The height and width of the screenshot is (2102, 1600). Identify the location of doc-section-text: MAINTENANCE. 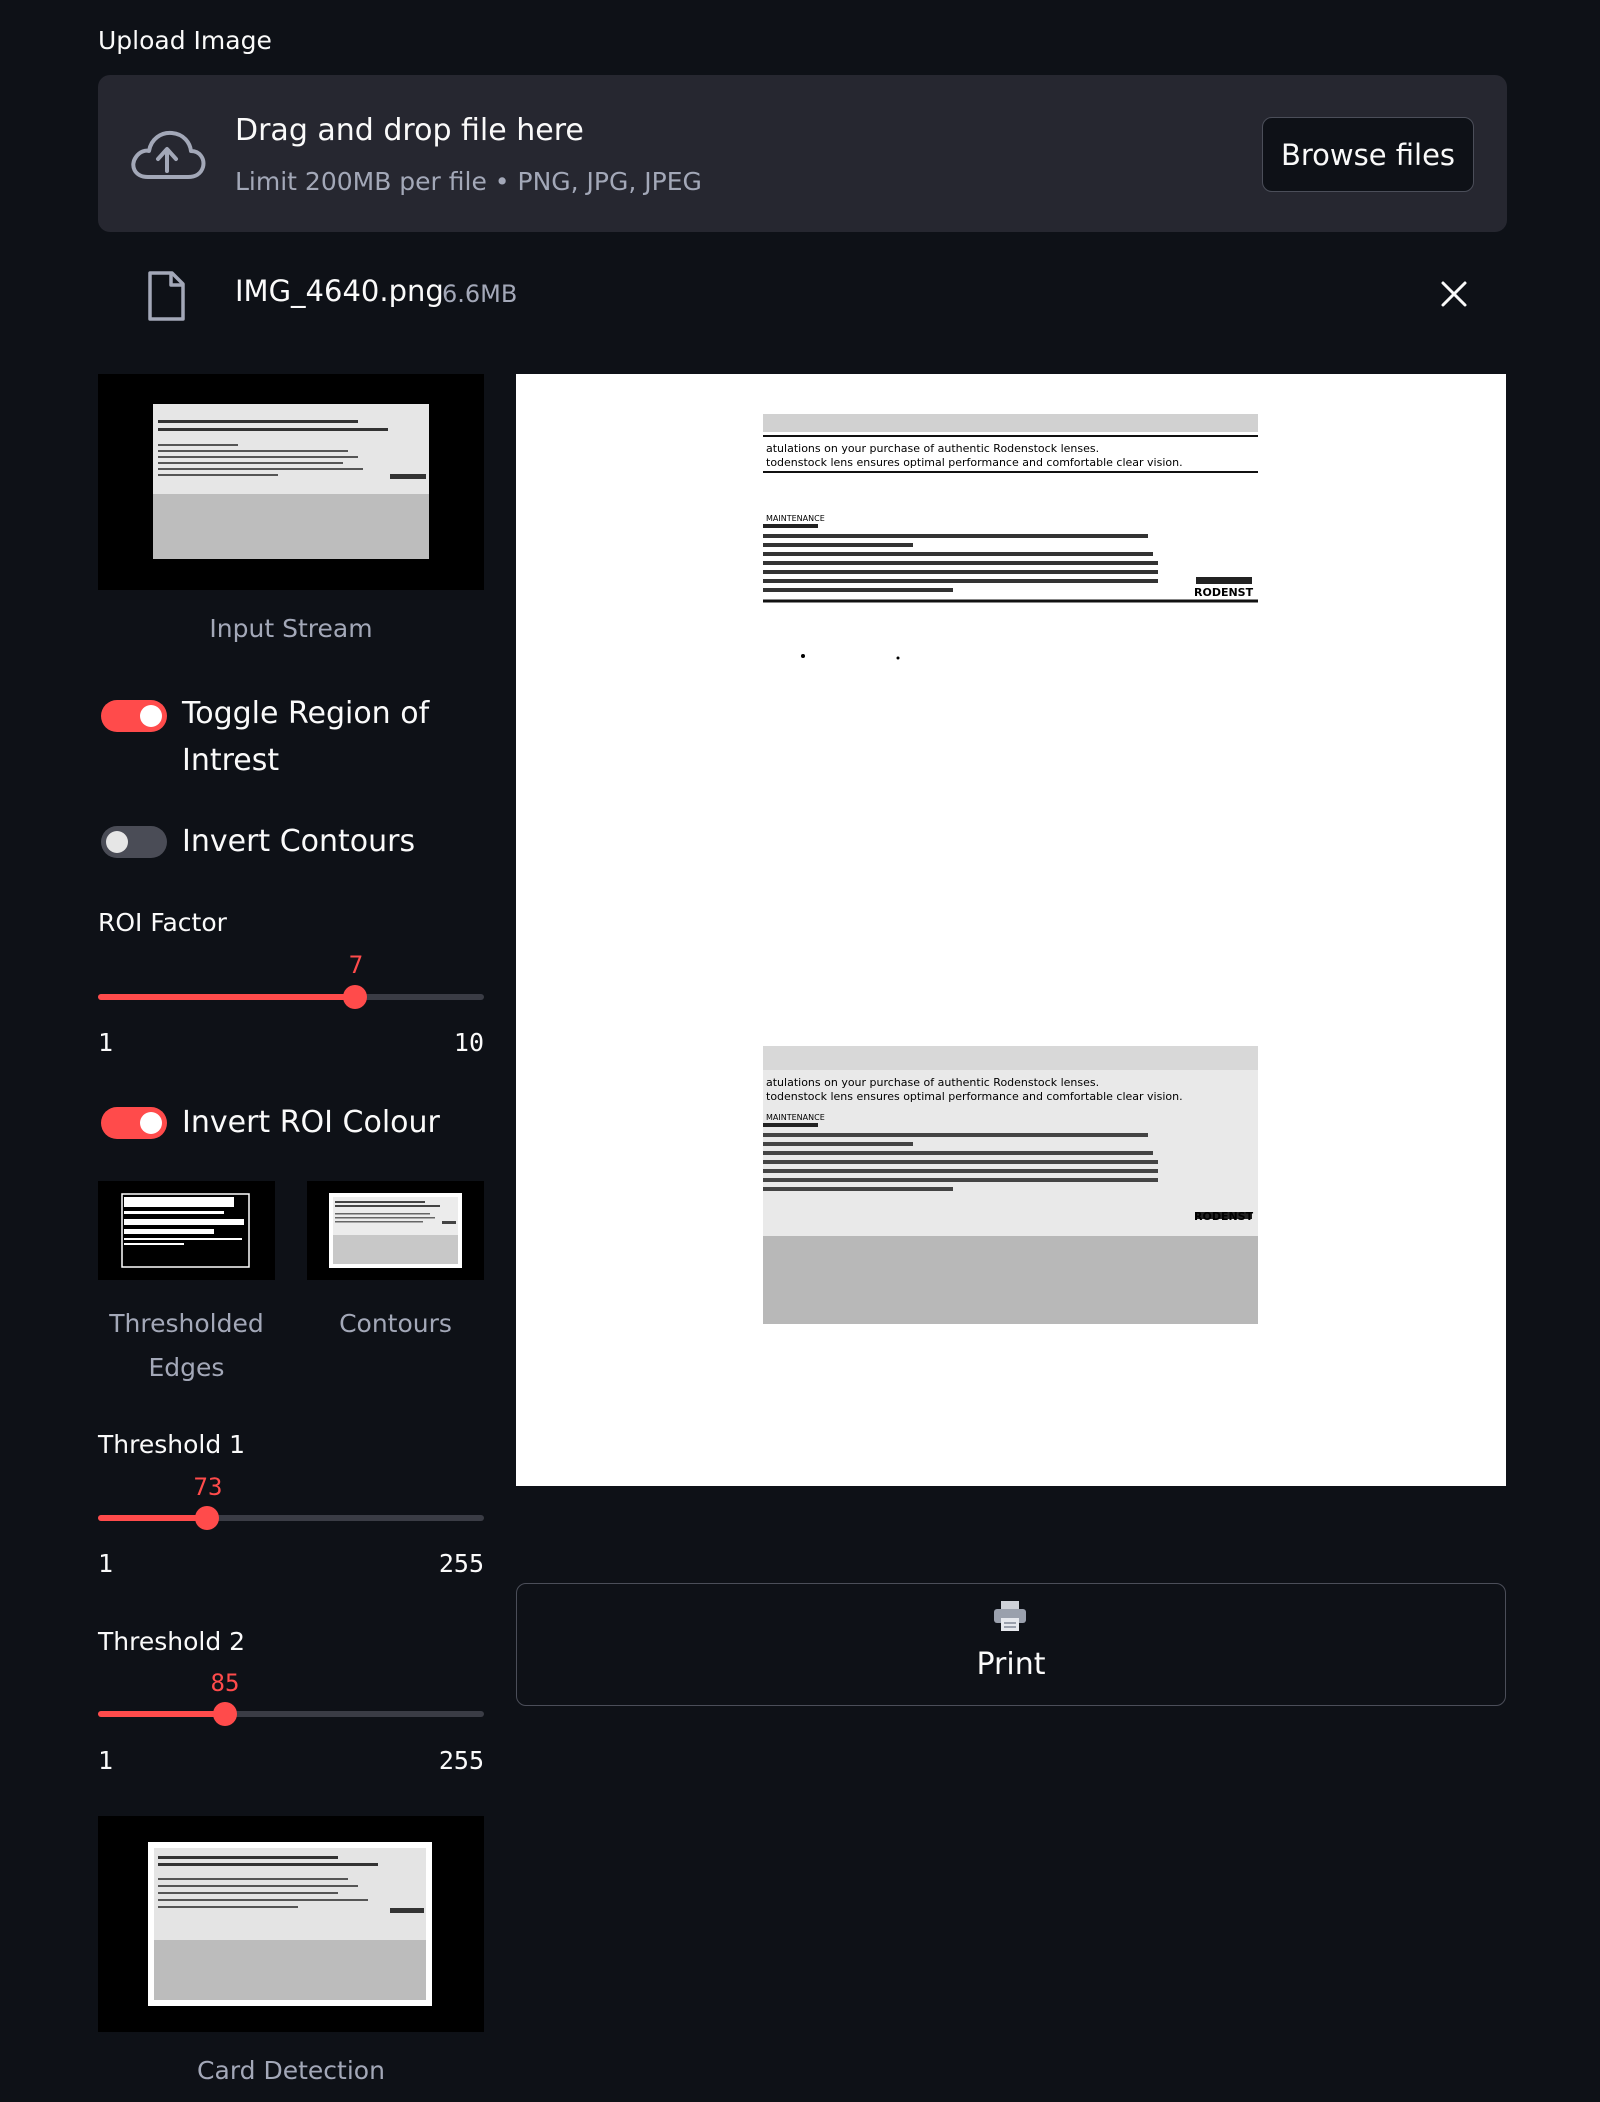
(795, 518).